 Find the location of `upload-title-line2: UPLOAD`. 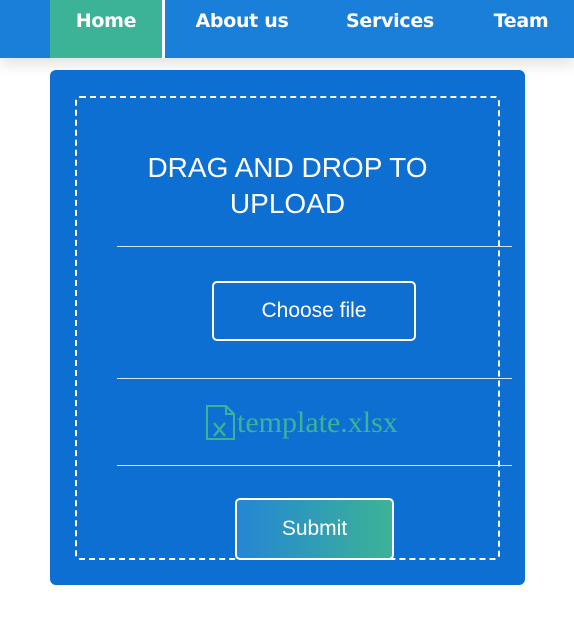

upload-title-line2: UPLOAD is located at coordinates (287, 203).